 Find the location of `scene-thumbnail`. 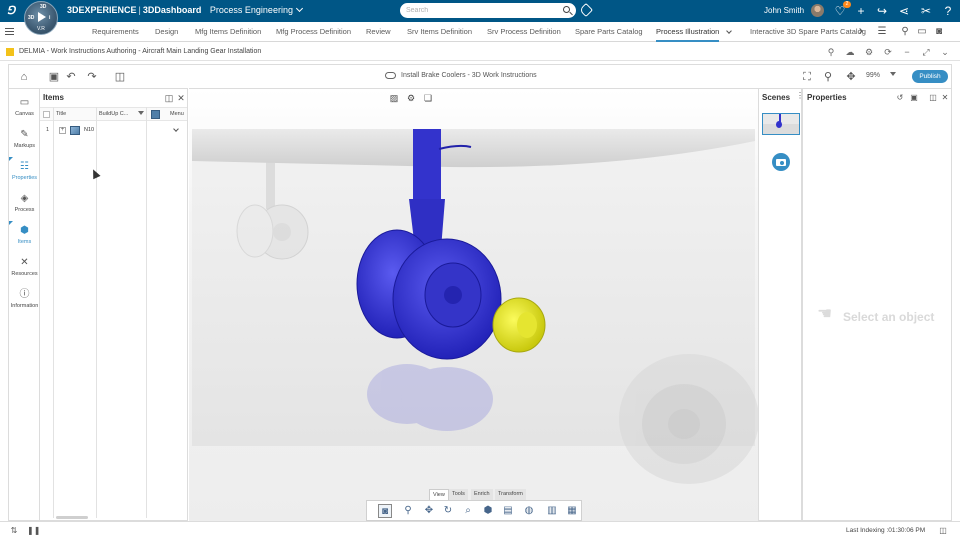

scene-thumbnail is located at coordinates (781, 124).